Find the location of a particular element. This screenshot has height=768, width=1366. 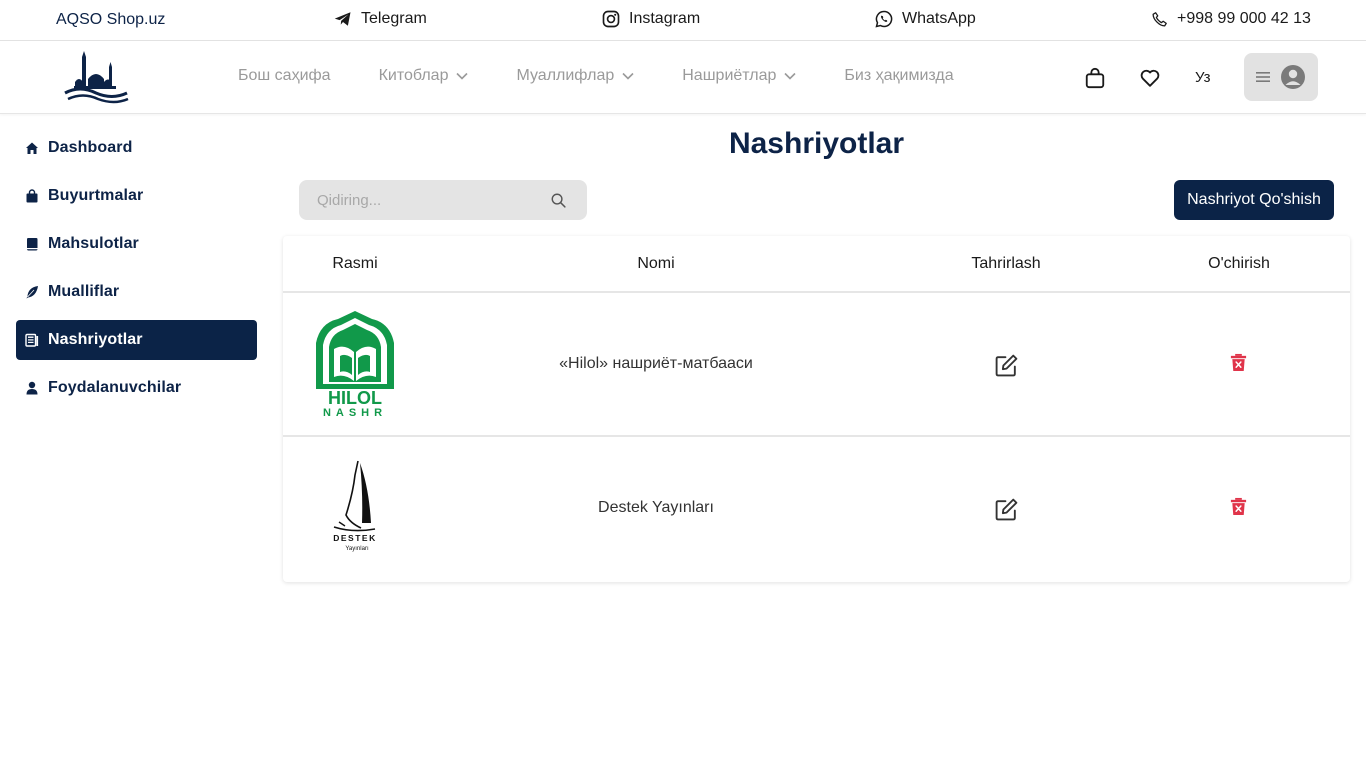

nav-about: Биз ҳақимизда is located at coordinates (898, 76).